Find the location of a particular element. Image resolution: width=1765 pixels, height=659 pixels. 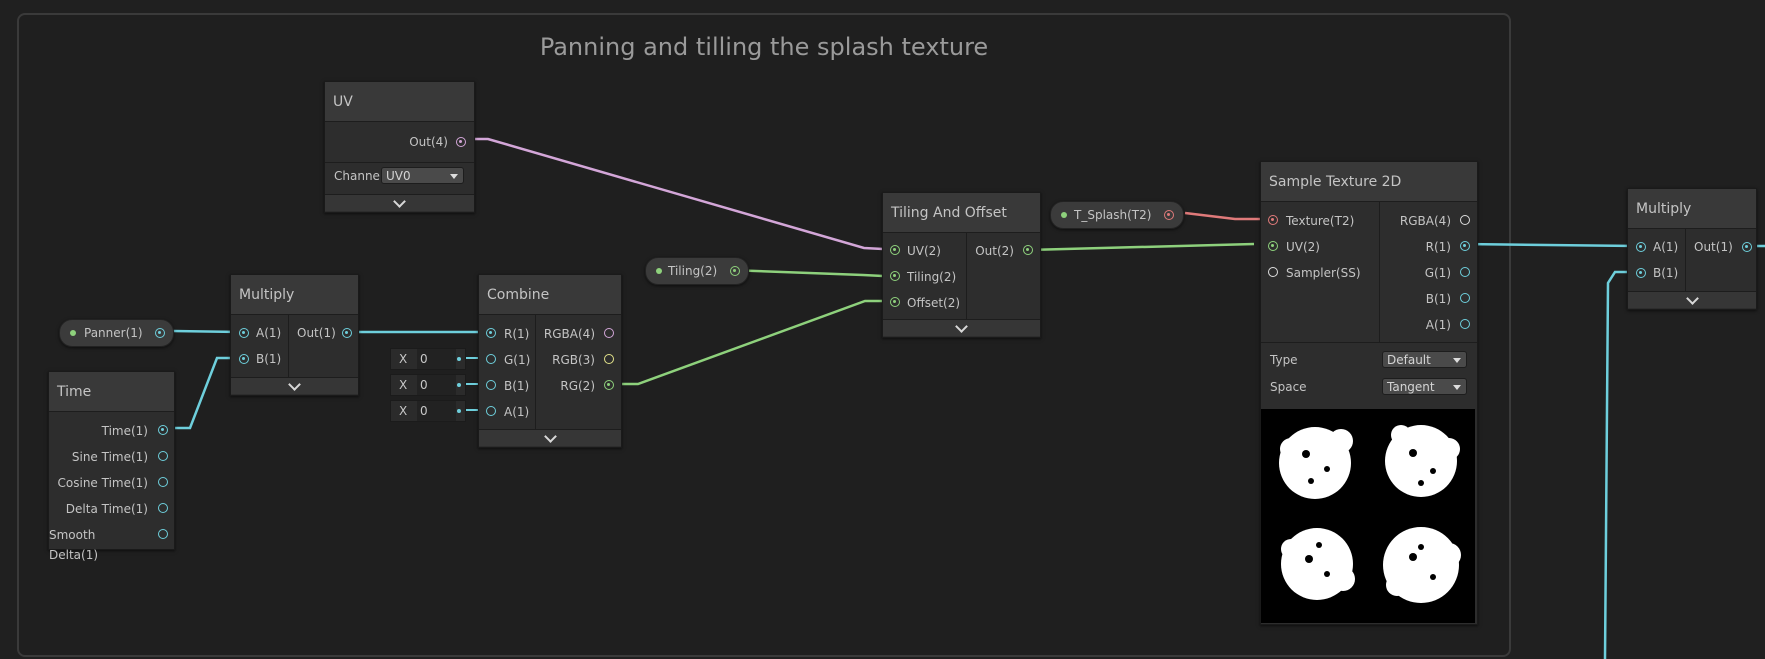

port-label-uv: UV(2) is located at coordinates (1303, 247).